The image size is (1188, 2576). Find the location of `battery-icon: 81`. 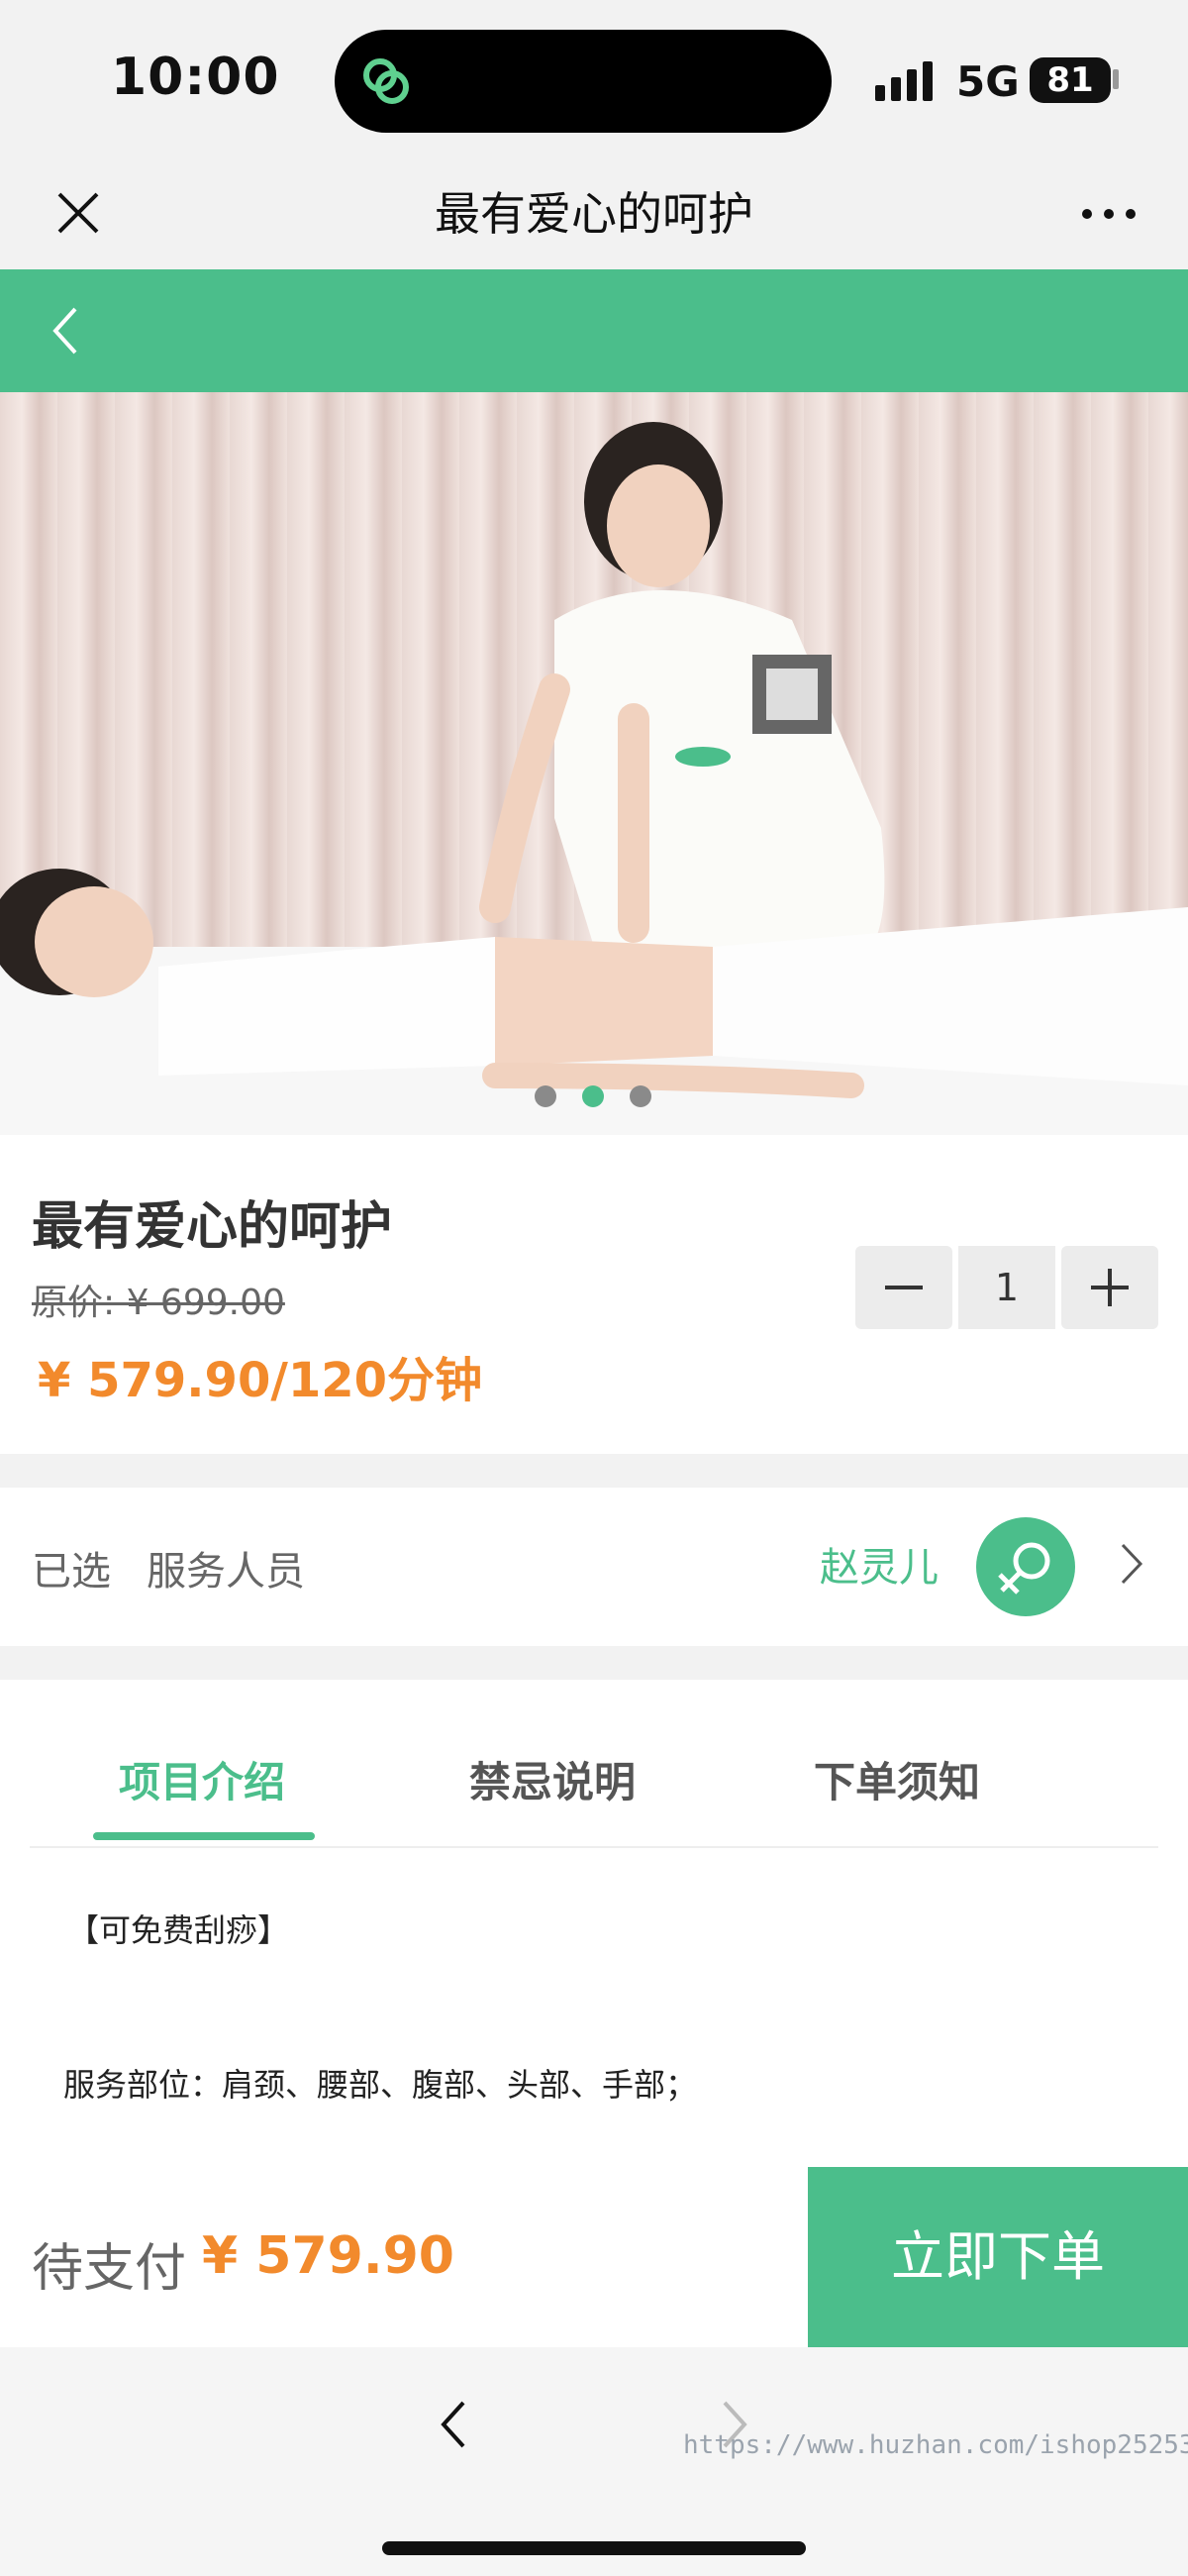

battery-icon: 81 is located at coordinates (1070, 80).